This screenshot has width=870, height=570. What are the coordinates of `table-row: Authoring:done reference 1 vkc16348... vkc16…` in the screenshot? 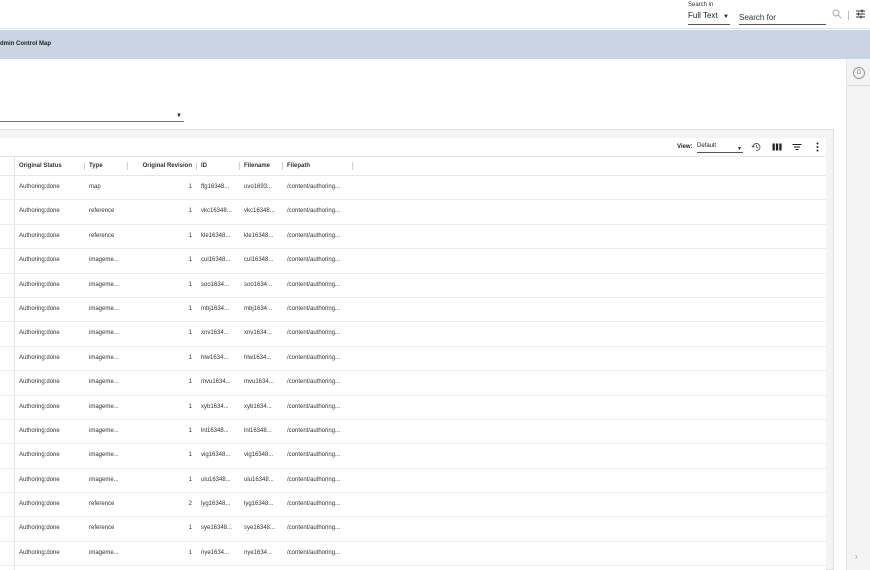 It's located at (413, 212).